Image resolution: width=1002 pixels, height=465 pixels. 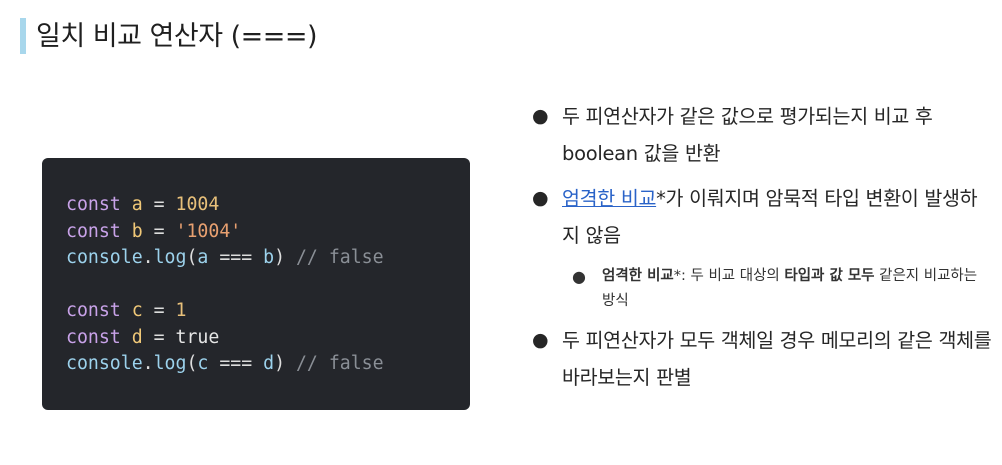 I want to click on code-line: console.log(c === d) // false, so click(x=225, y=364).